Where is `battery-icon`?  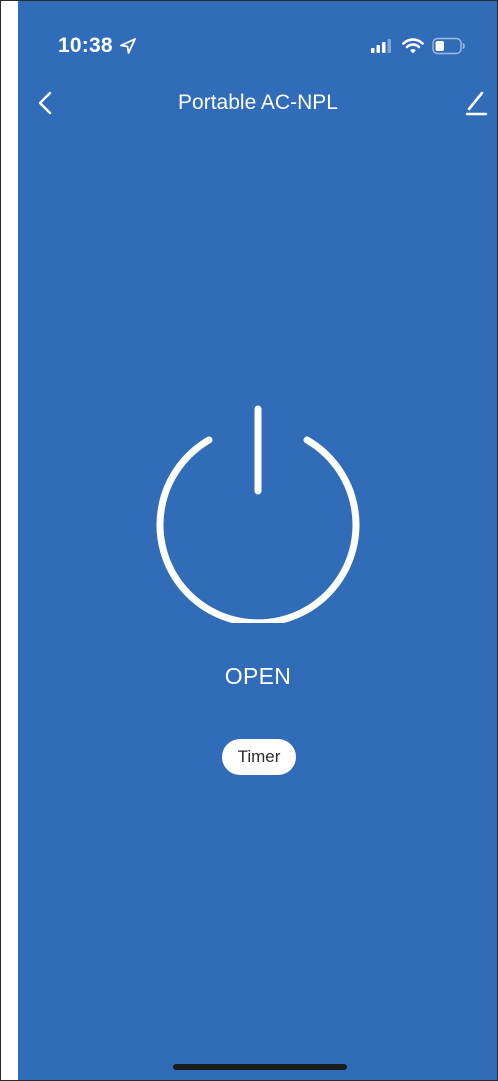
battery-icon is located at coordinates (448, 46).